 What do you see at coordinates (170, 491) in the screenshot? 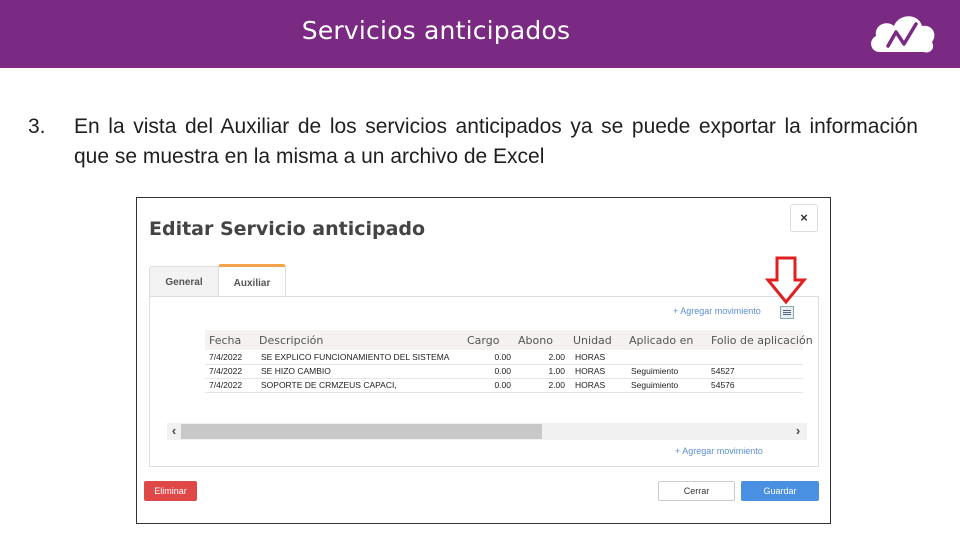
I see `delete-button: Eliminar` at bounding box center [170, 491].